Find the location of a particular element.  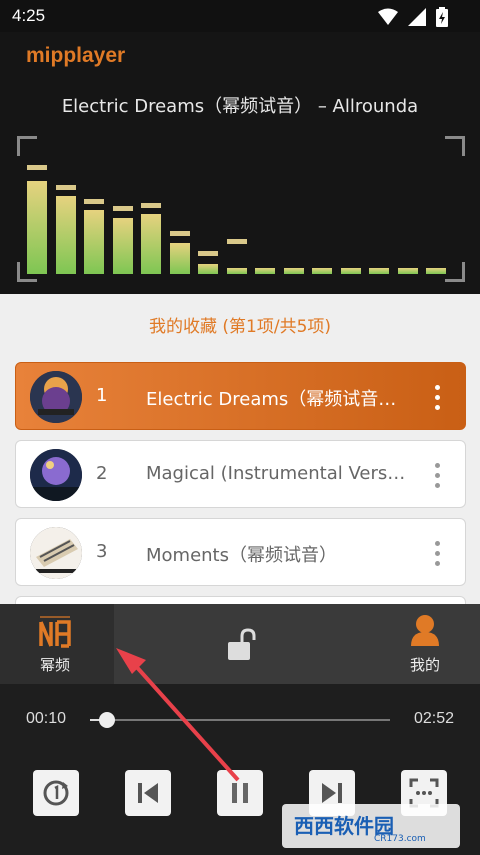

track-item-3: 3 Moments（幂频试音） is located at coordinates (240, 552).